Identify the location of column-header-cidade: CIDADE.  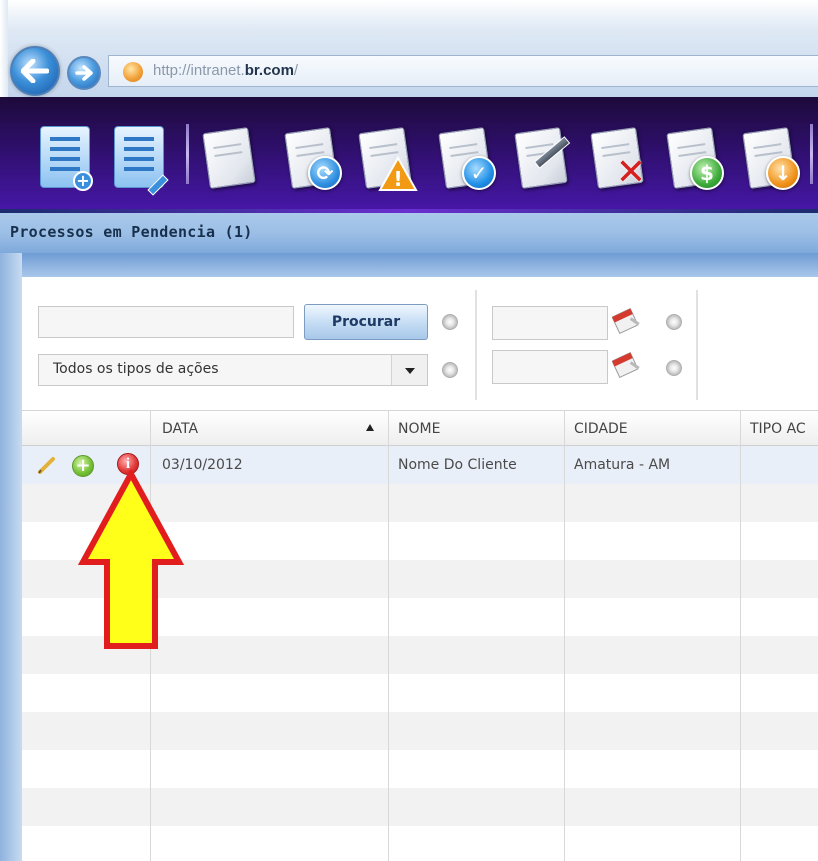
(601, 429).